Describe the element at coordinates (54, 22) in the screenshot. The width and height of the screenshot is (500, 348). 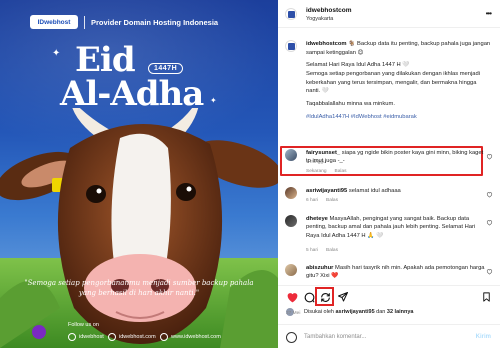
I see `brand-logo: IDwebhost` at that location.